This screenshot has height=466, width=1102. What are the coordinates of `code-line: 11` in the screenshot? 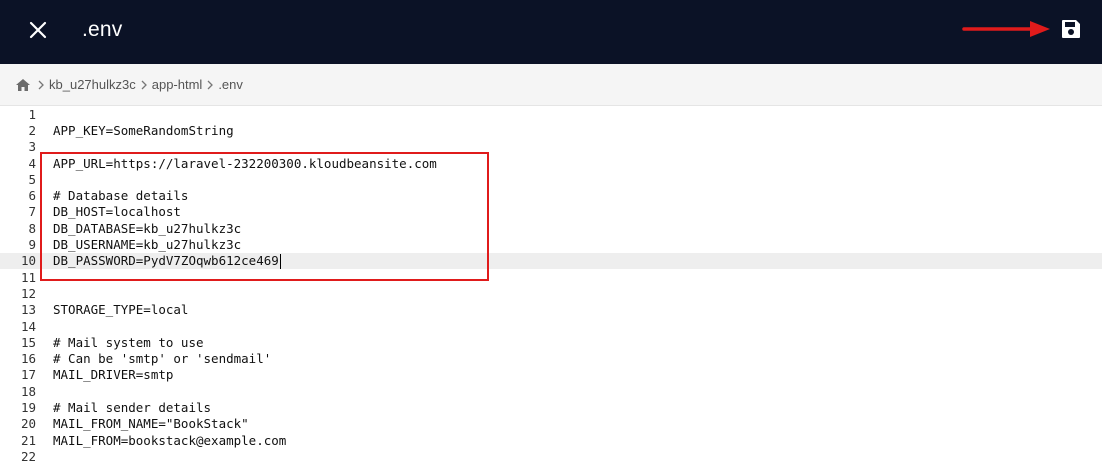 It's located at (551, 277).